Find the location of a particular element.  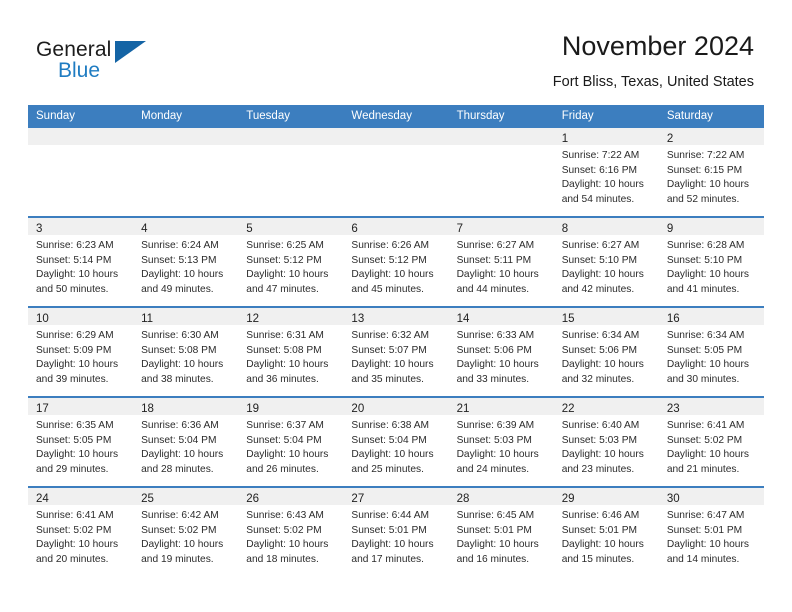

sunrise-text: Sunrise: 6:32 AM is located at coordinates (390, 335).